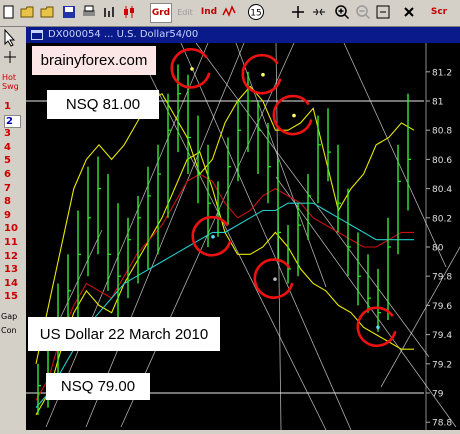  I want to click on hot-label: Hot, so click(9, 77).